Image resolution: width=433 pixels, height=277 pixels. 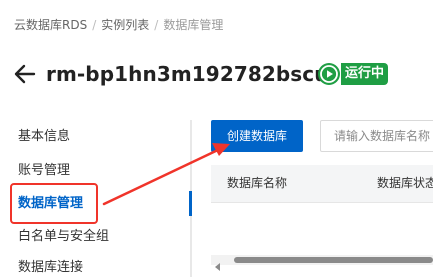 I want to click on status-indicator: 运行中, so click(x=353, y=74).